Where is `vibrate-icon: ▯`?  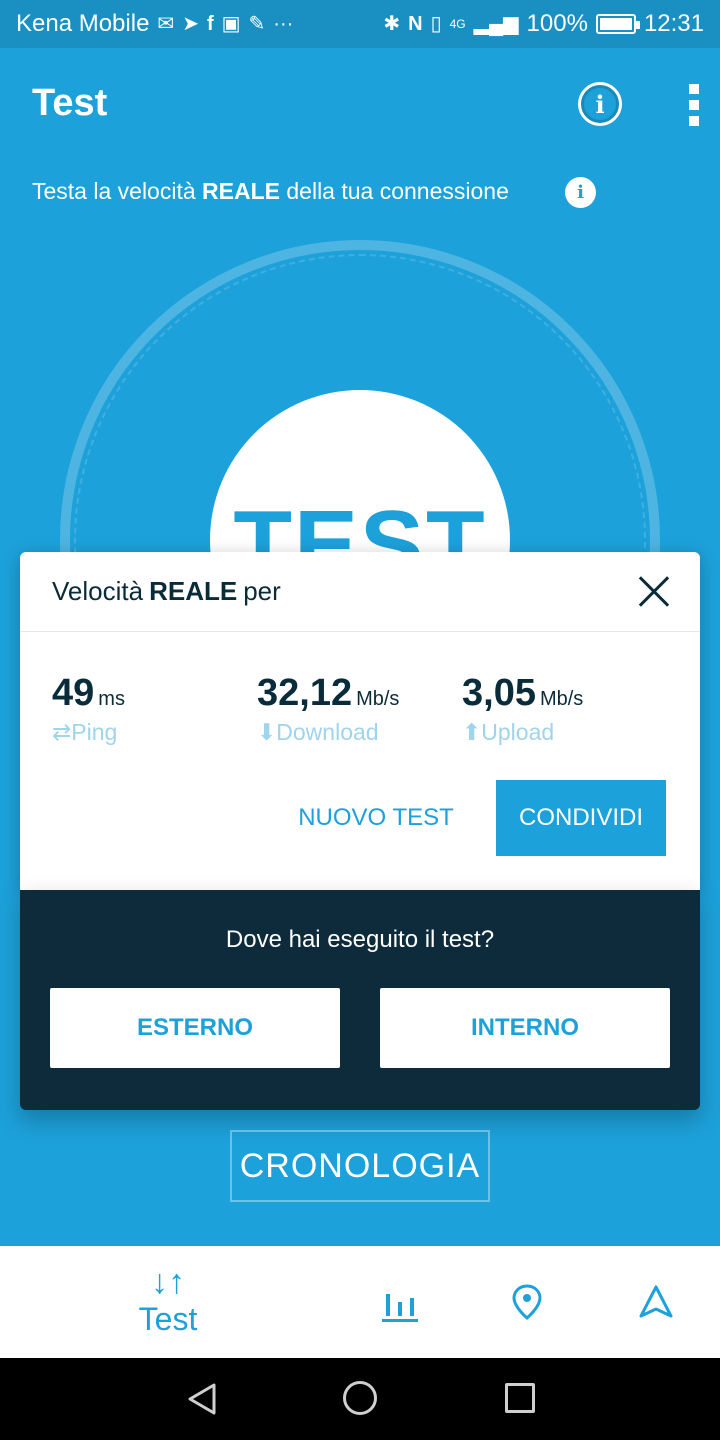
vibrate-icon: ▯ is located at coordinates (436, 24).